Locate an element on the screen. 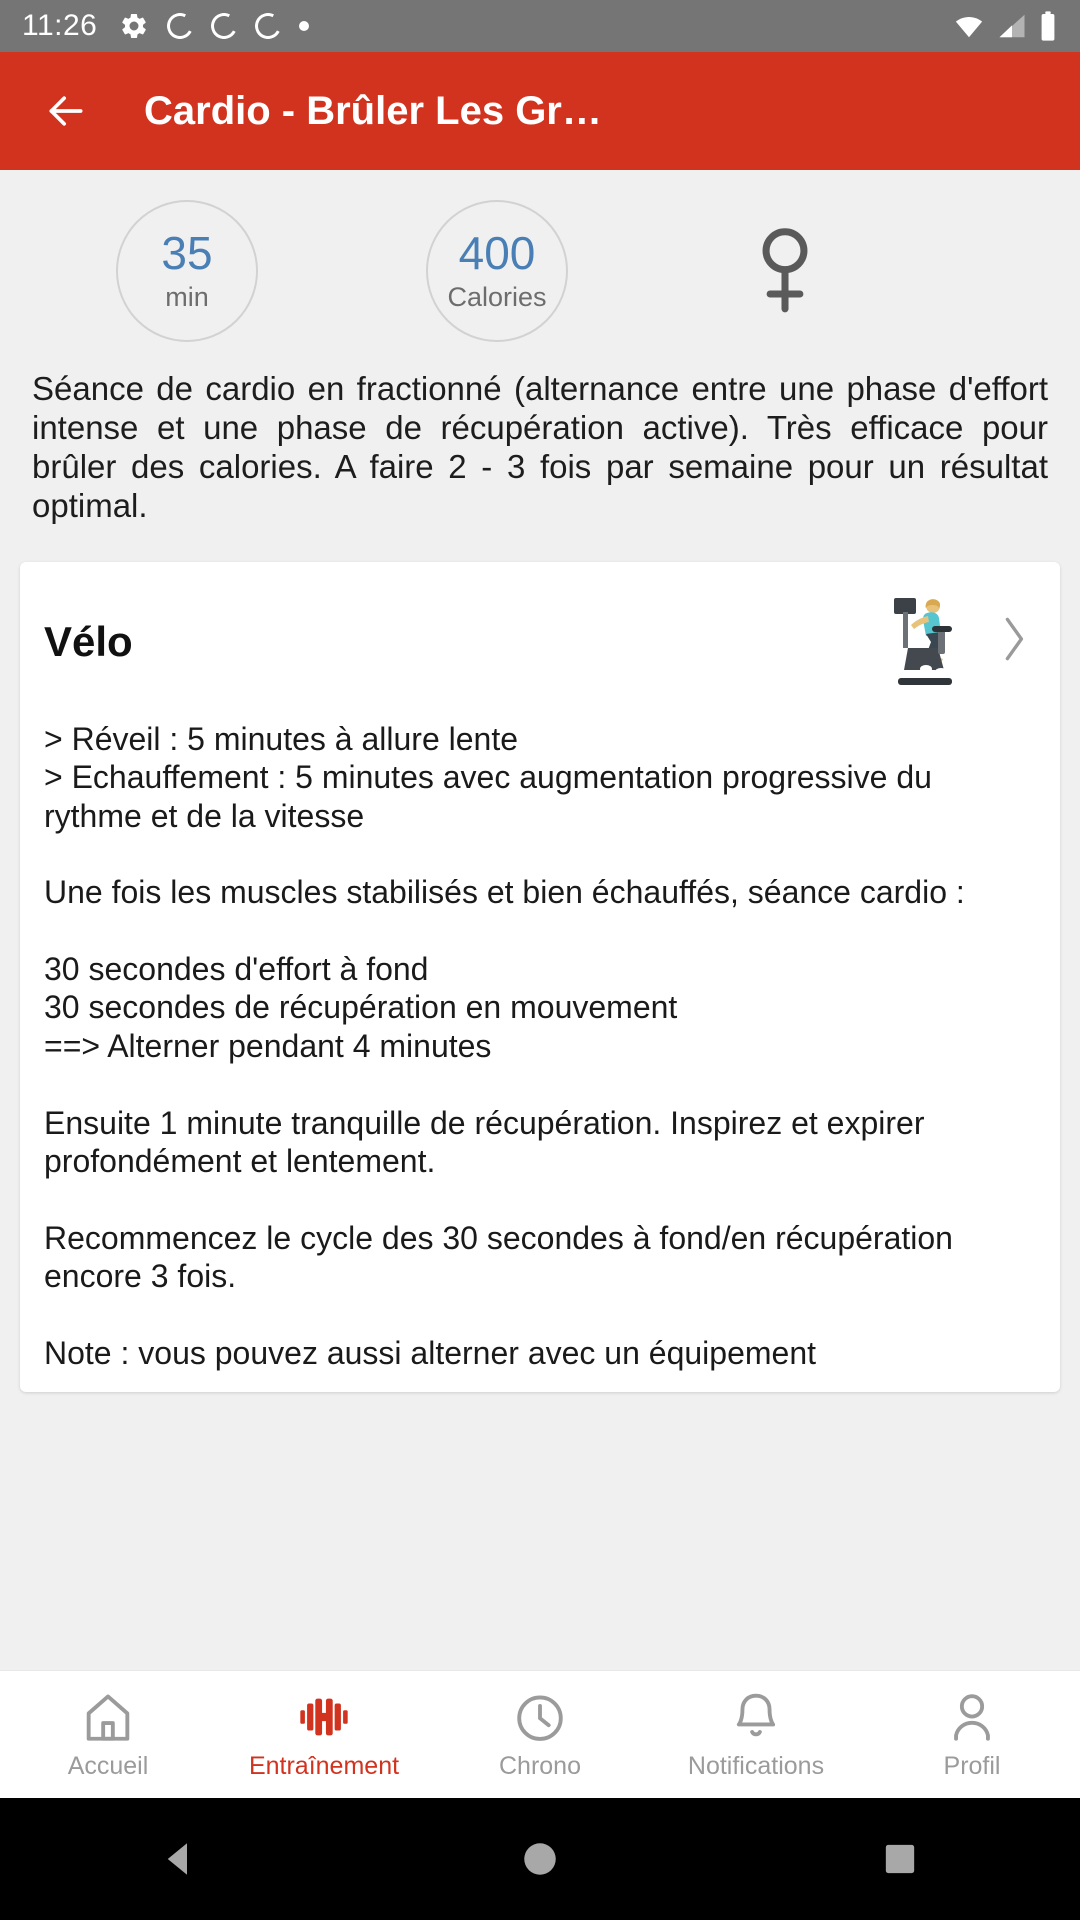  gear-icon is located at coordinates (134, 26).